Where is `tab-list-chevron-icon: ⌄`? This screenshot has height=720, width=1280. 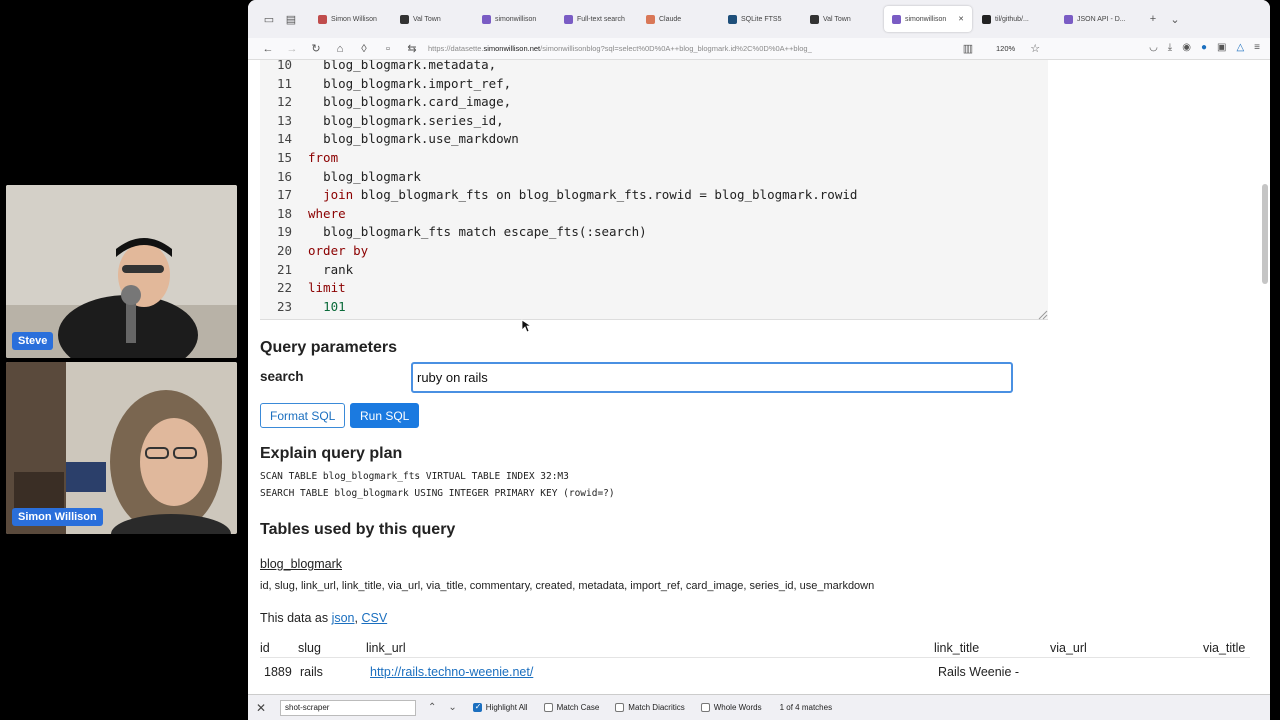 tab-list-chevron-icon: ⌄ is located at coordinates (1175, 19).